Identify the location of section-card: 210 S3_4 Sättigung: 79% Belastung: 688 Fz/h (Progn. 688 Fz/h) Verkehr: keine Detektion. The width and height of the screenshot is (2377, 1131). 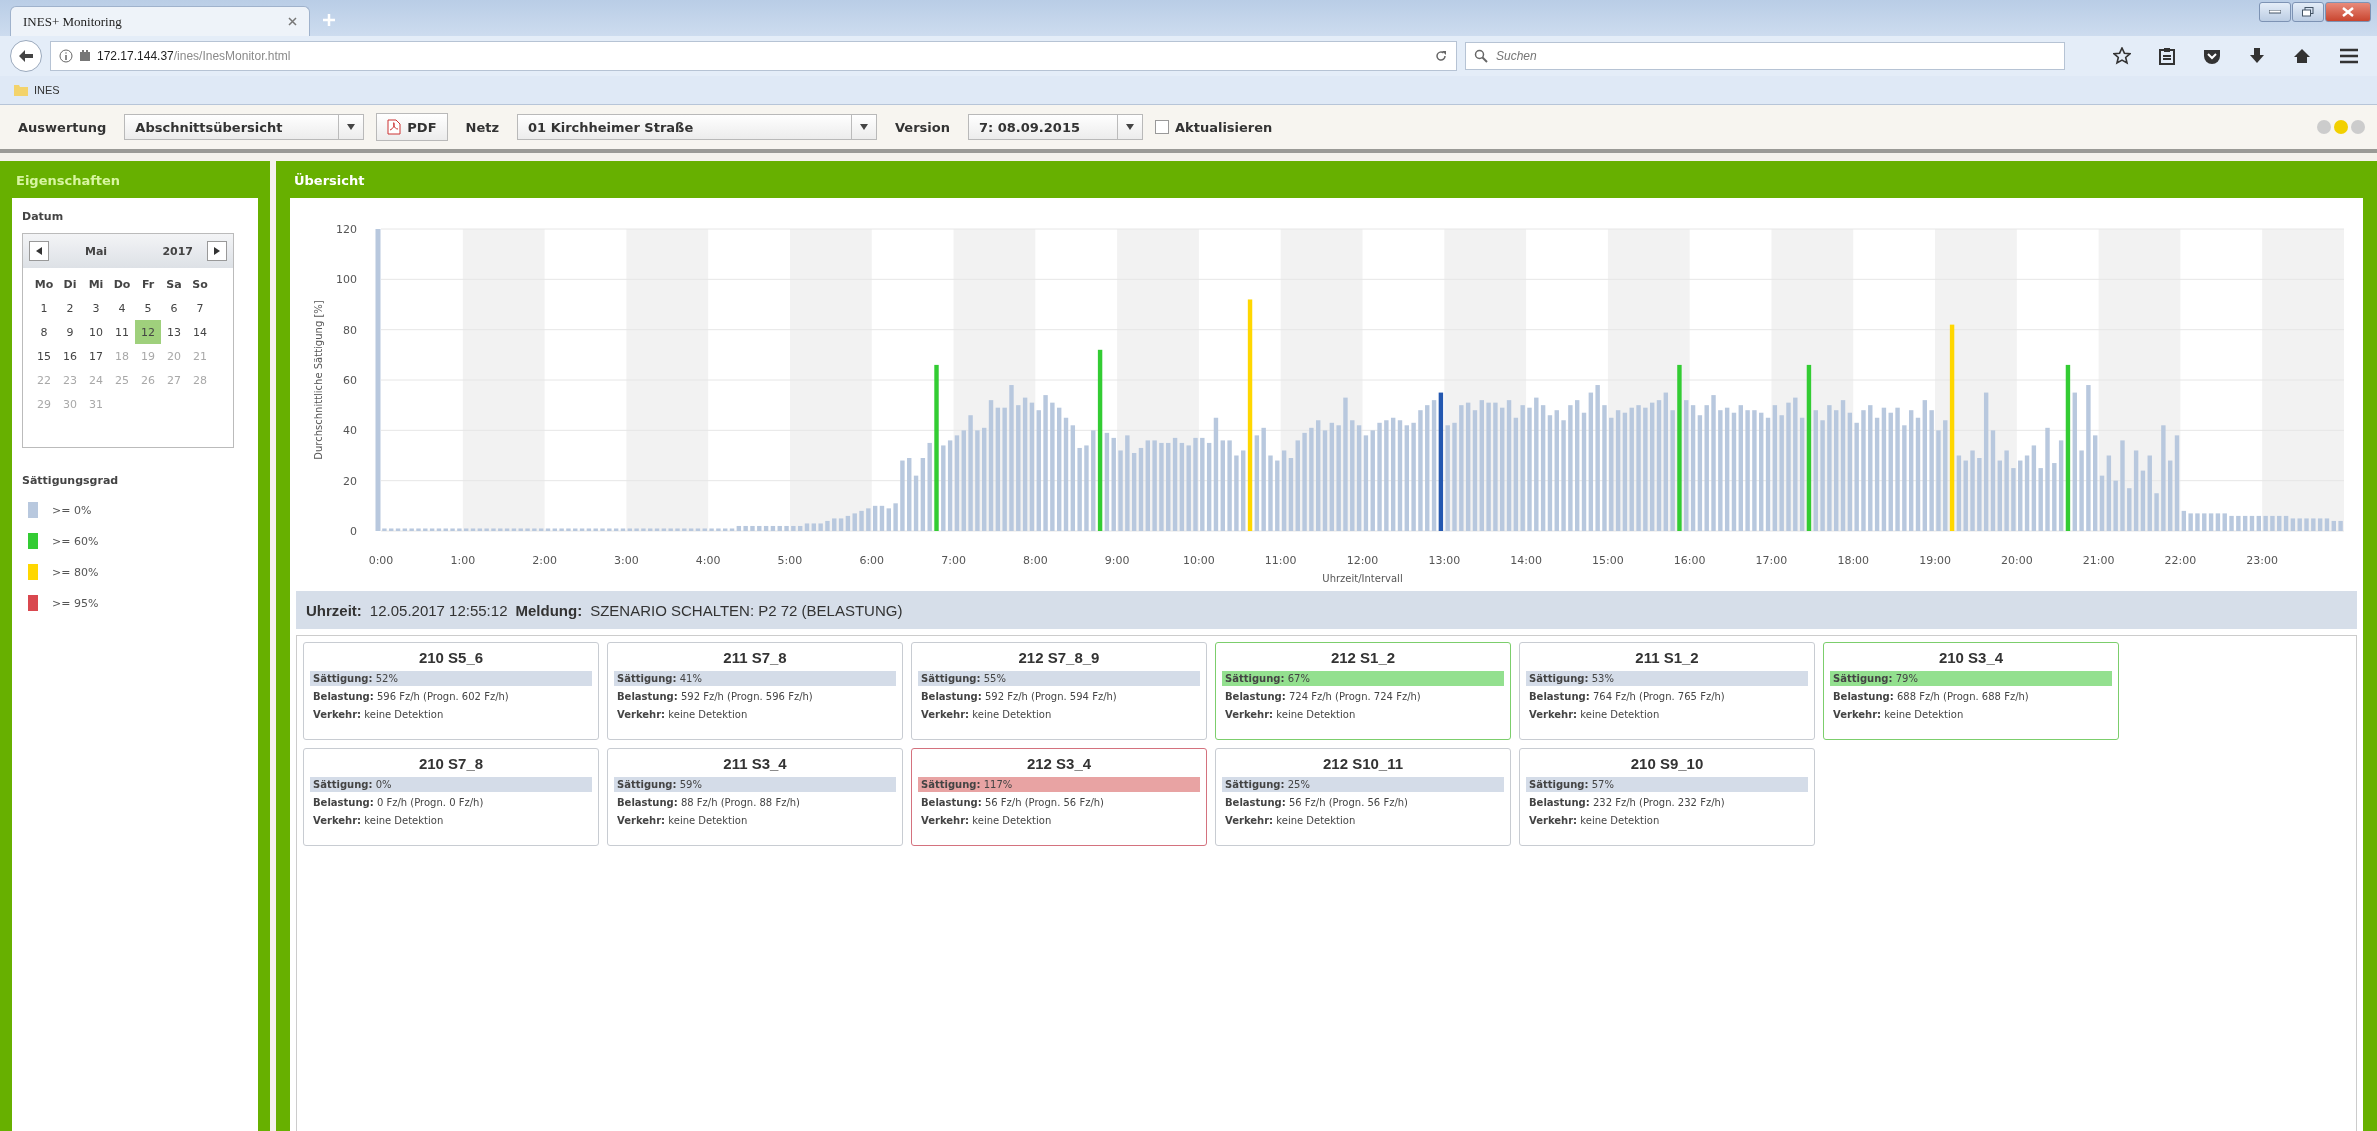
(1971, 691).